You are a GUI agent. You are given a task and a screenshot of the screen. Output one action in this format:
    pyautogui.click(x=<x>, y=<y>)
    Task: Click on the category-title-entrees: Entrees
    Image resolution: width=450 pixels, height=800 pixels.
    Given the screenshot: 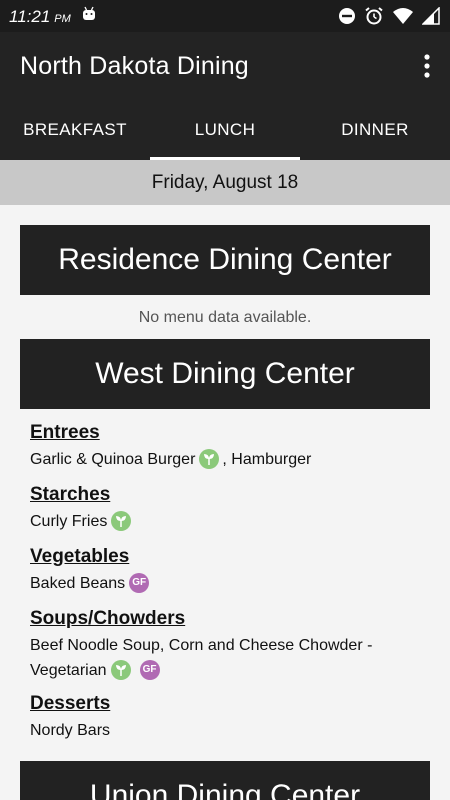 What is the action you would take?
    pyautogui.click(x=65, y=432)
    